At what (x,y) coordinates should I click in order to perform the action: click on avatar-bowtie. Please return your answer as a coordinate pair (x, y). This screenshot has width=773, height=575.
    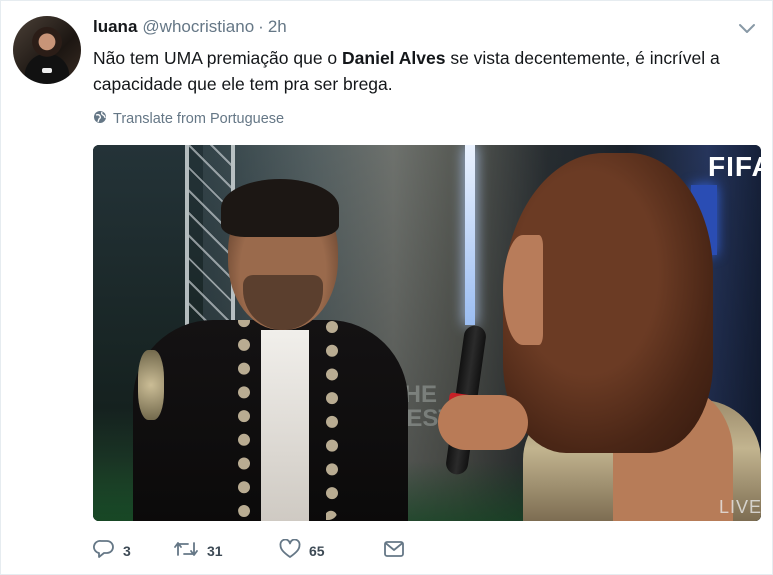
    Looking at the image, I should click on (47, 70).